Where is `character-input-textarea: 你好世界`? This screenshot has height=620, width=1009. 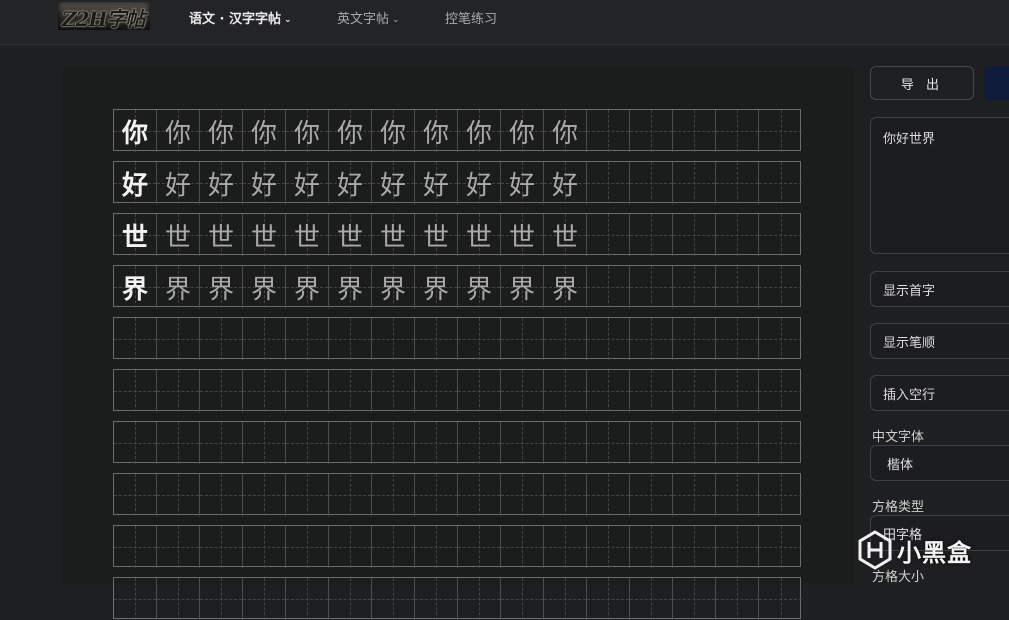
character-input-textarea: 你好世界 is located at coordinates (939, 185).